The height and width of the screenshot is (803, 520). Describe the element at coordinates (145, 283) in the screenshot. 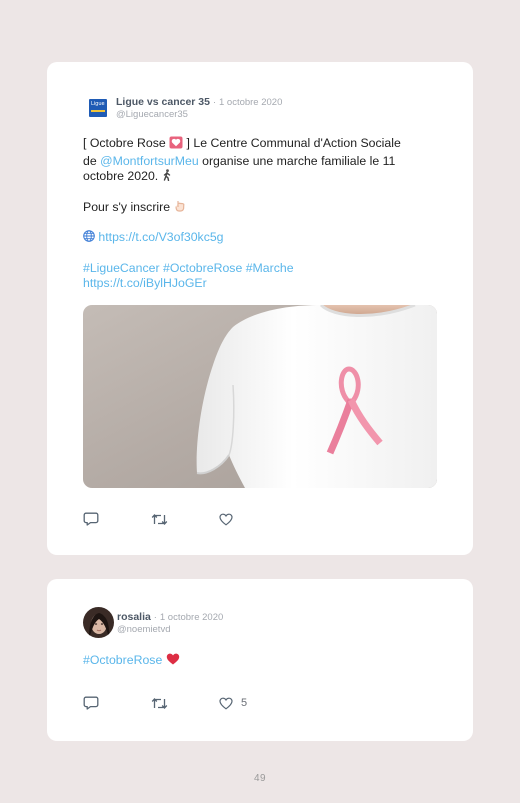

I see `media-link: https://t.co/iBylHJoGEr` at that location.